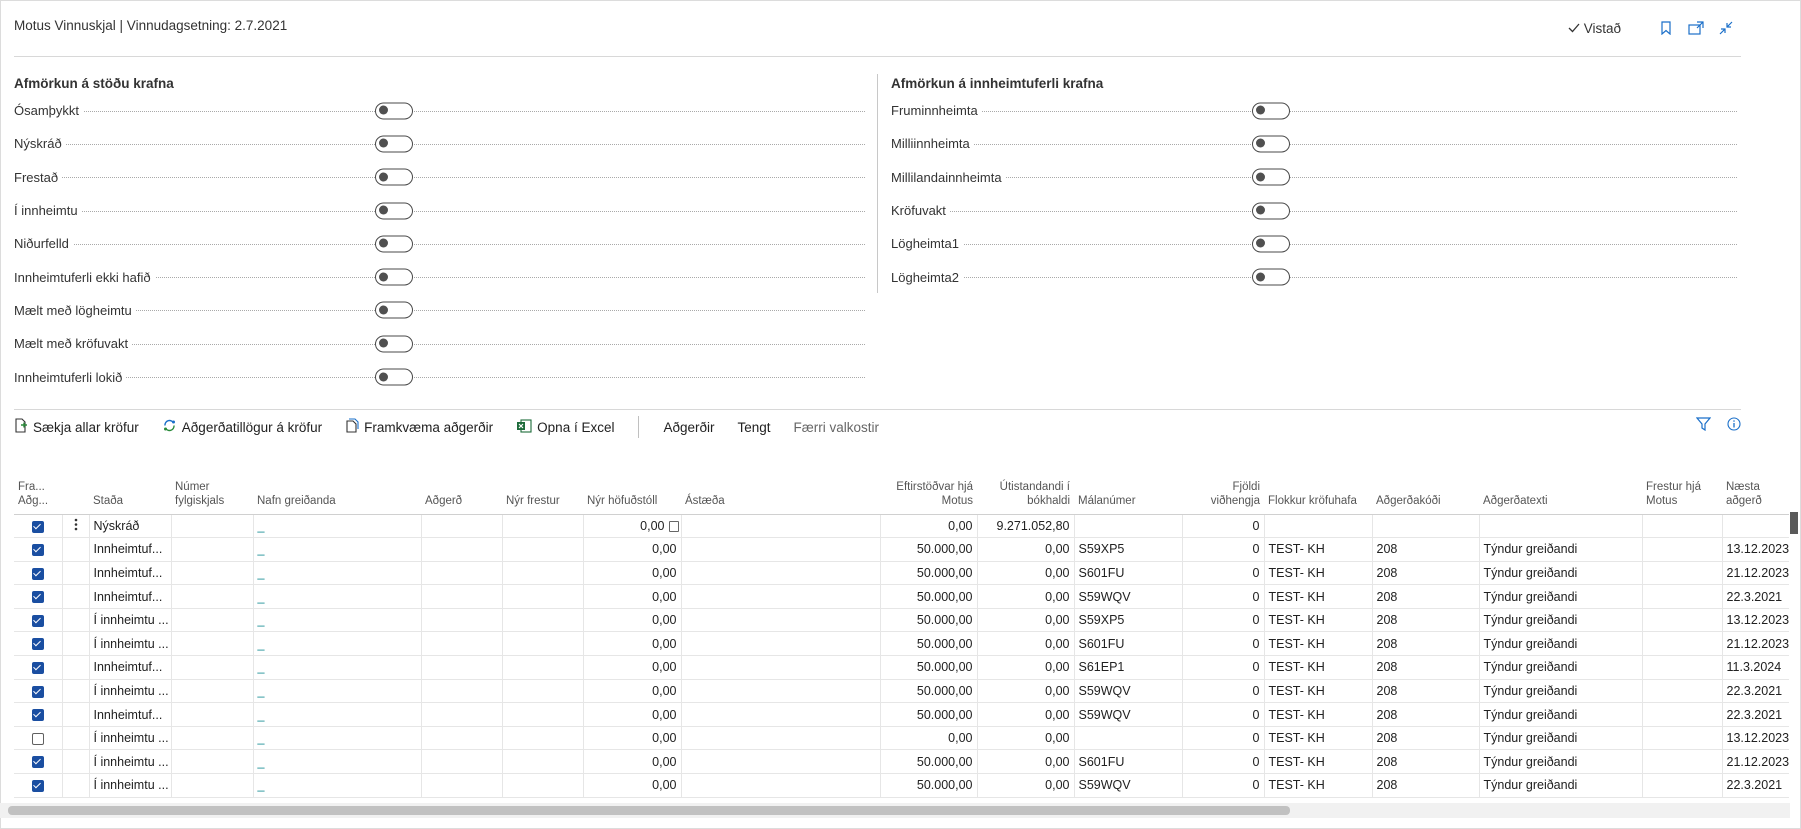 The width and height of the screenshot is (1801, 829). Describe the element at coordinates (1127, 644) in the screenshot. I see `cell-malanumer: S601FU` at that location.